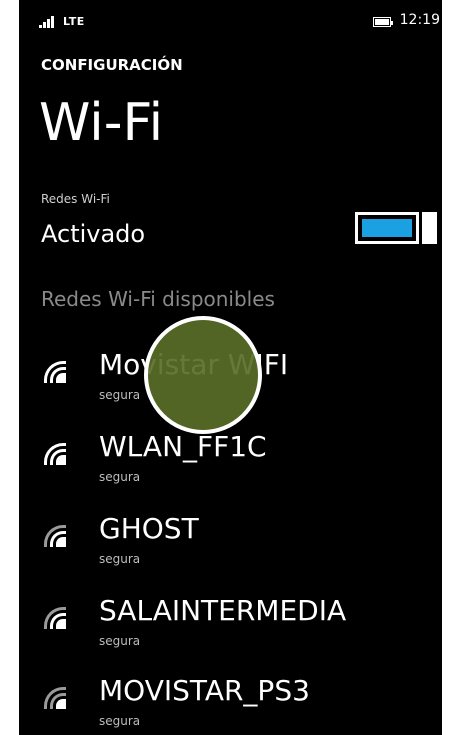 This screenshot has height=735, width=450. I want to click on network-item: Movistar WIFI segura, so click(230, 379).